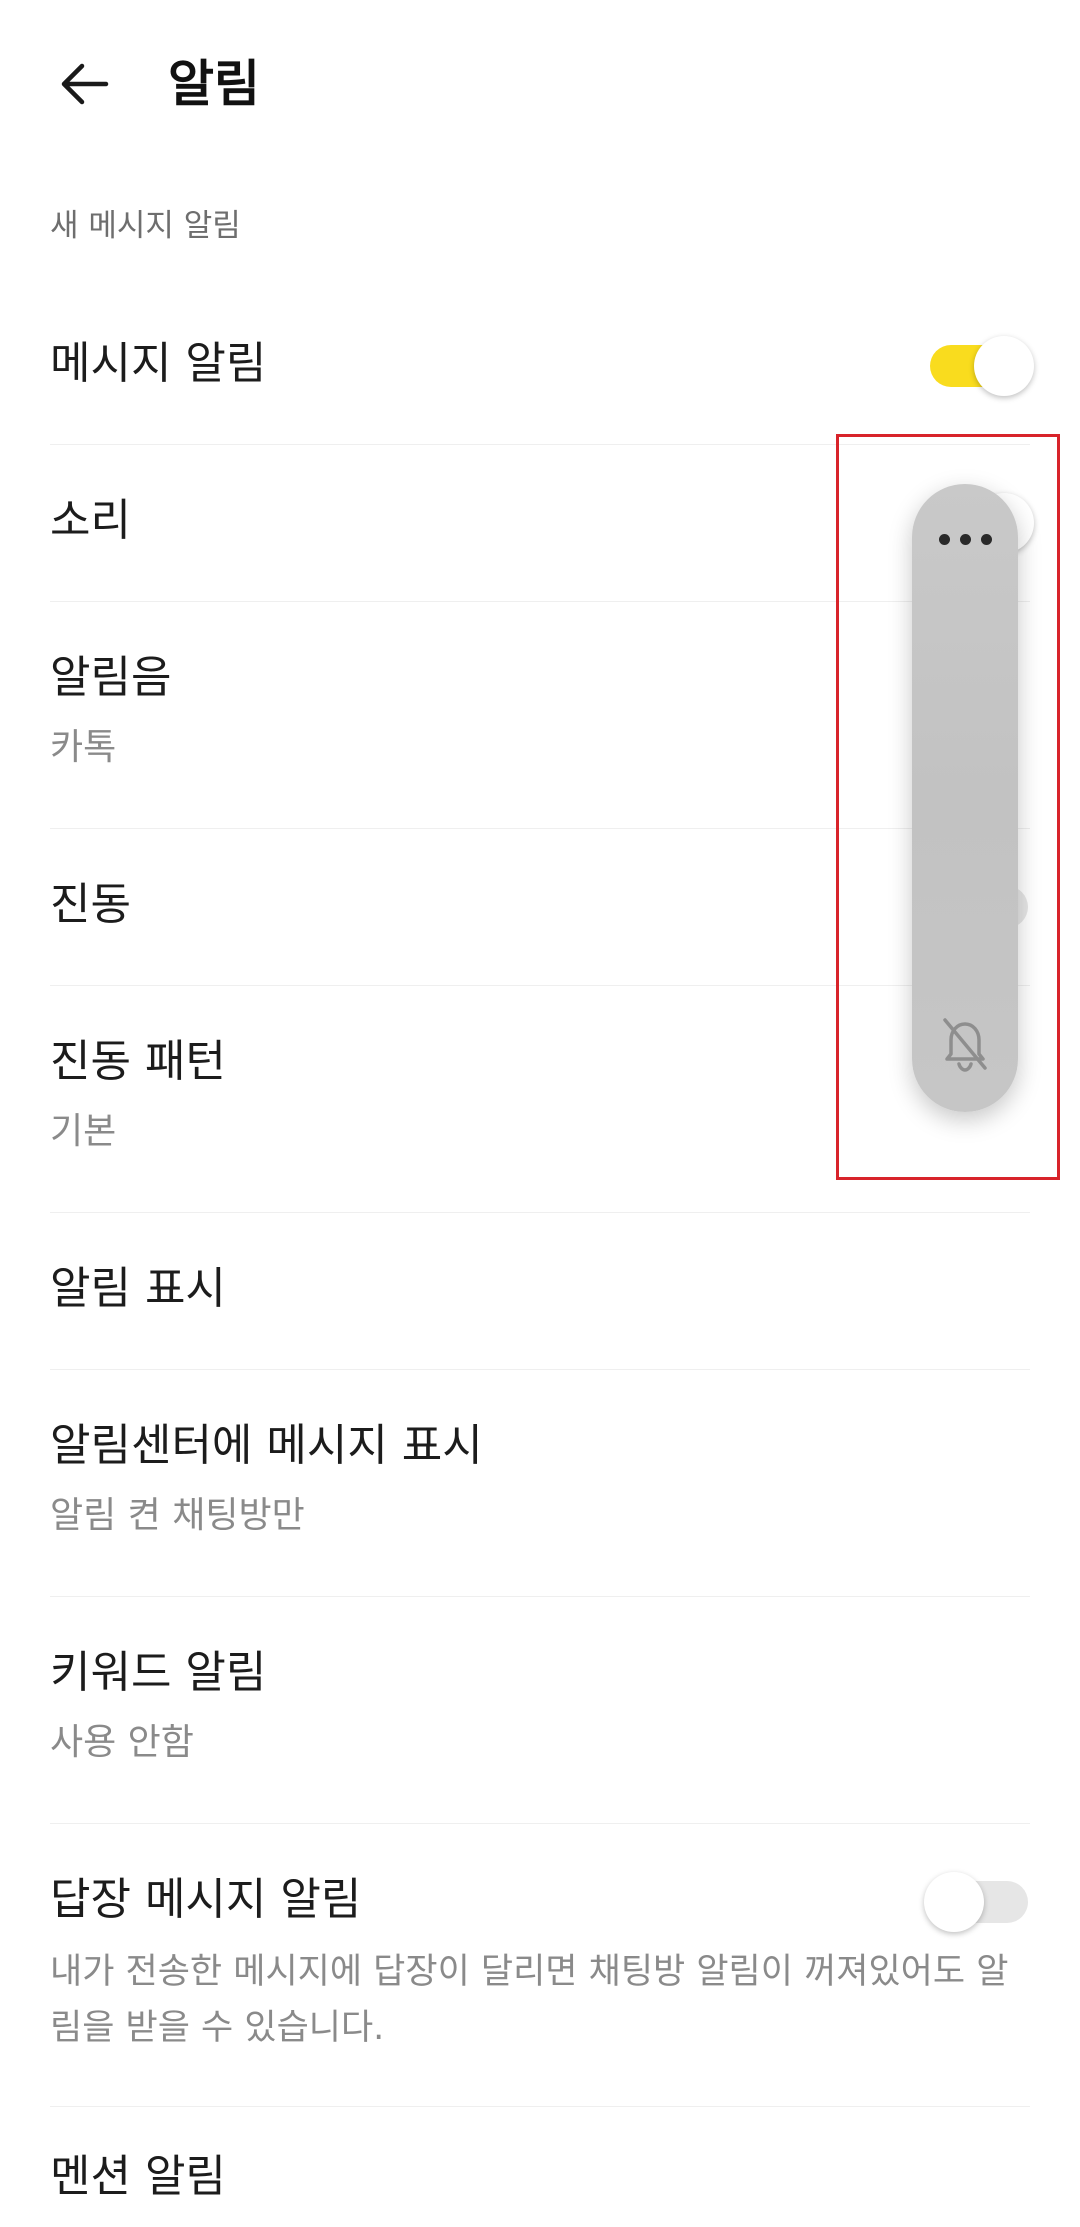  Describe the element at coordinates (540, 2167) in the screenshot. I see `setting-mention-notification: 멘션 알림` at that location.